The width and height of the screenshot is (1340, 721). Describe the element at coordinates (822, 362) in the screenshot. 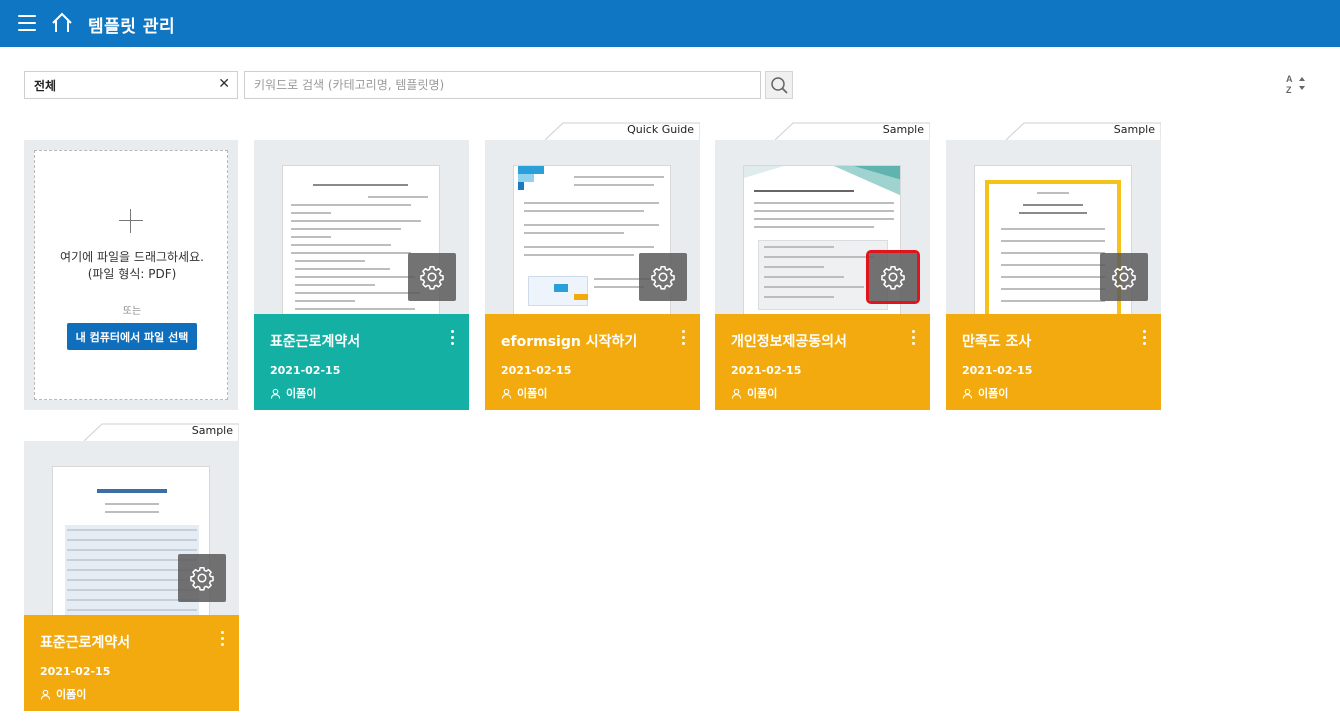

I see `card-info: 개인정보제공동의서 2021-02-15 이폼이` at that location.